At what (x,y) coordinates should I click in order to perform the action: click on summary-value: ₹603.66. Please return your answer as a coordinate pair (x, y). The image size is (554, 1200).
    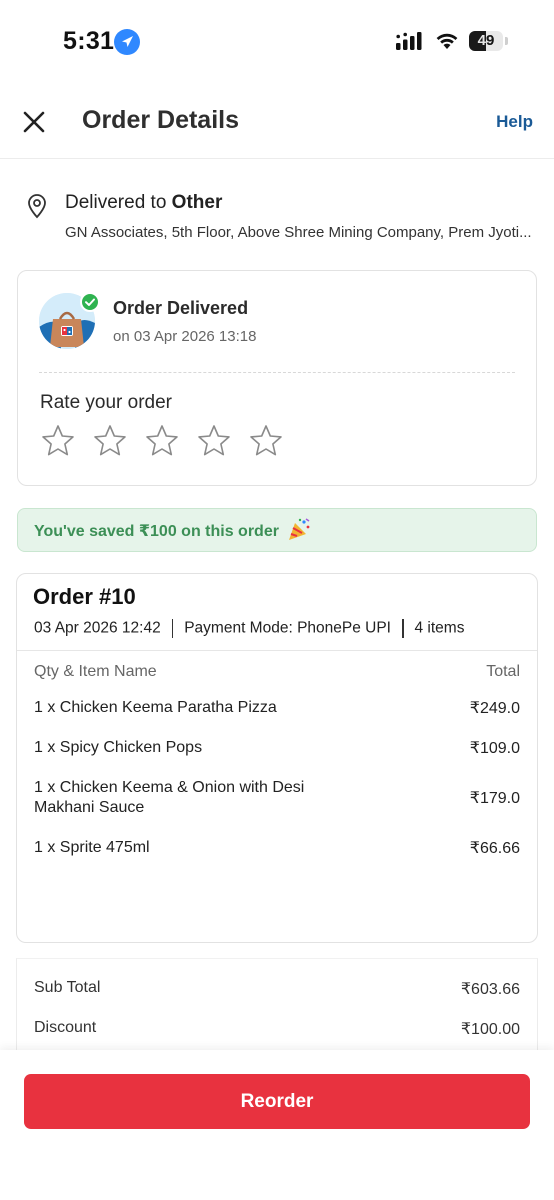
    Looking at the image, I should click on (490, 989).